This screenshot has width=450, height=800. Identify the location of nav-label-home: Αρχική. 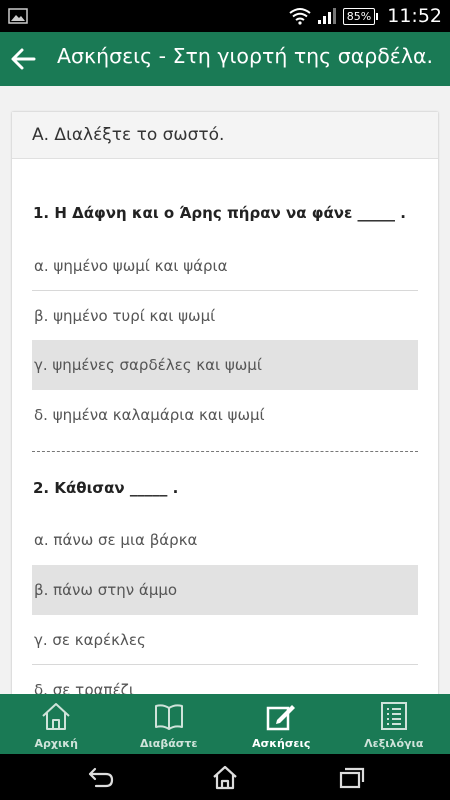
(56, 743).